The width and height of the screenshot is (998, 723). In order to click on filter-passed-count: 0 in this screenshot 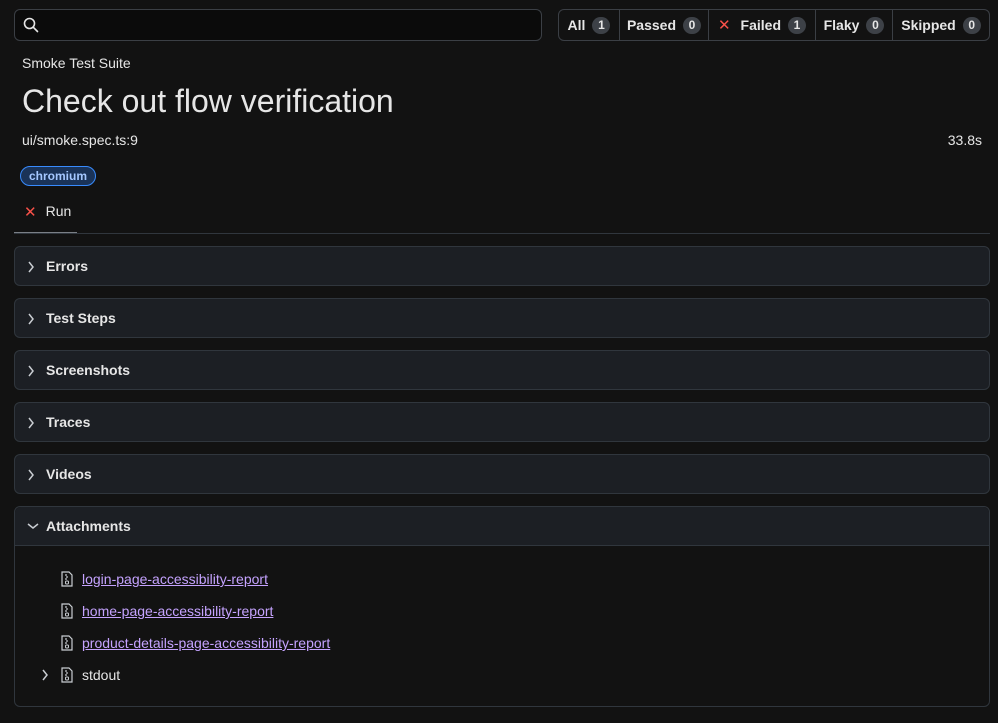, I will do `click(692, 25)`.